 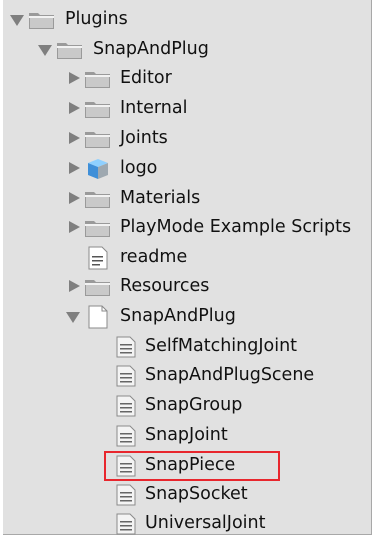 I want to click on tree-item-snapjoint: SnapJoint, so click(x=187, y=435).